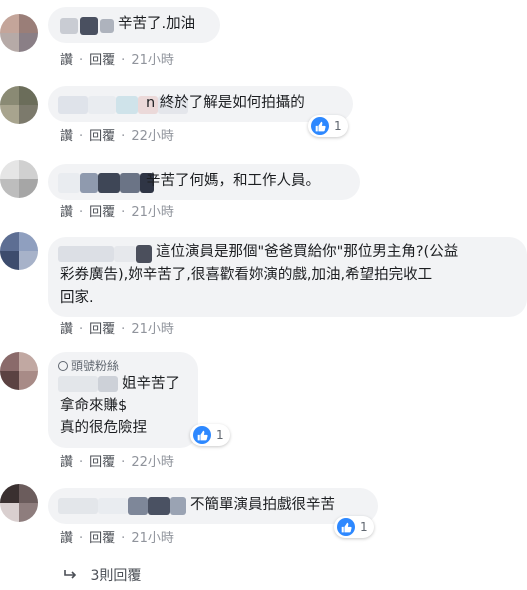  What do you see at coordinates (151, 384) in the screenshot?
I see `comment-text-line-1: 姐辛苦了` at bounding box center [151, 384].